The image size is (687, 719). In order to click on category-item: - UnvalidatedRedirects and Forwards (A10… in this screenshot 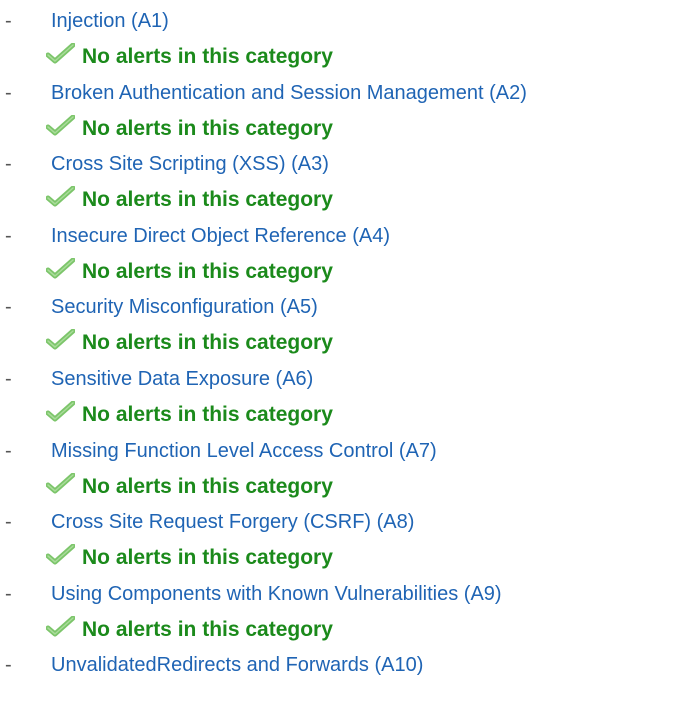, I will do `click(343, 683)`.